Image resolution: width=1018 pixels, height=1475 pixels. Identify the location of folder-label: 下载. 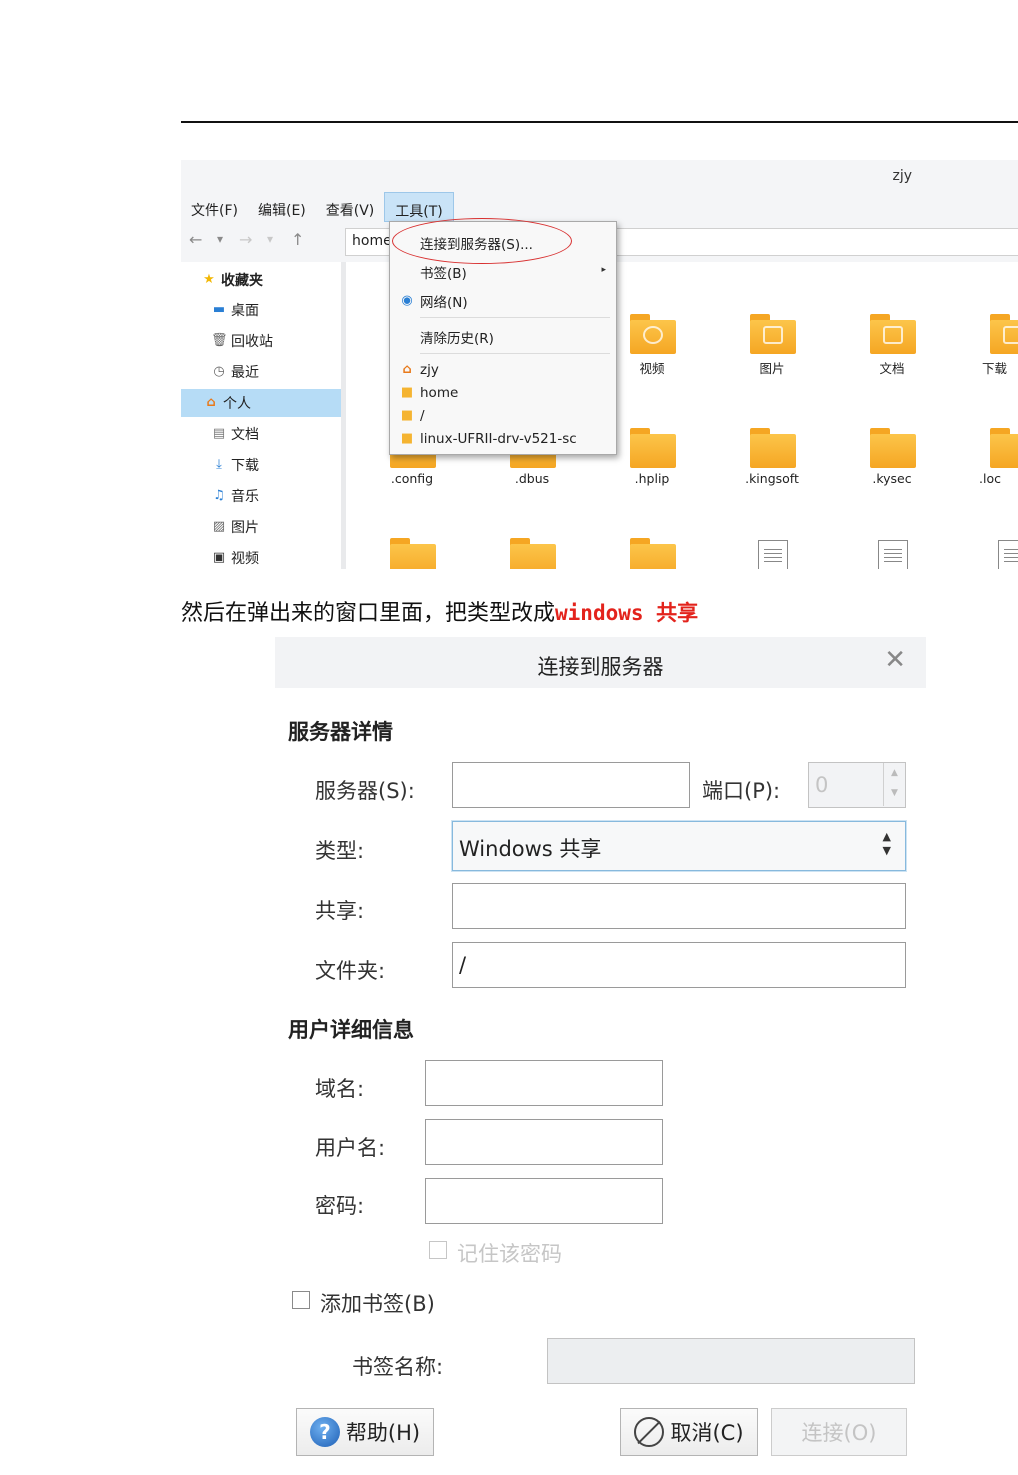
(995, 368).